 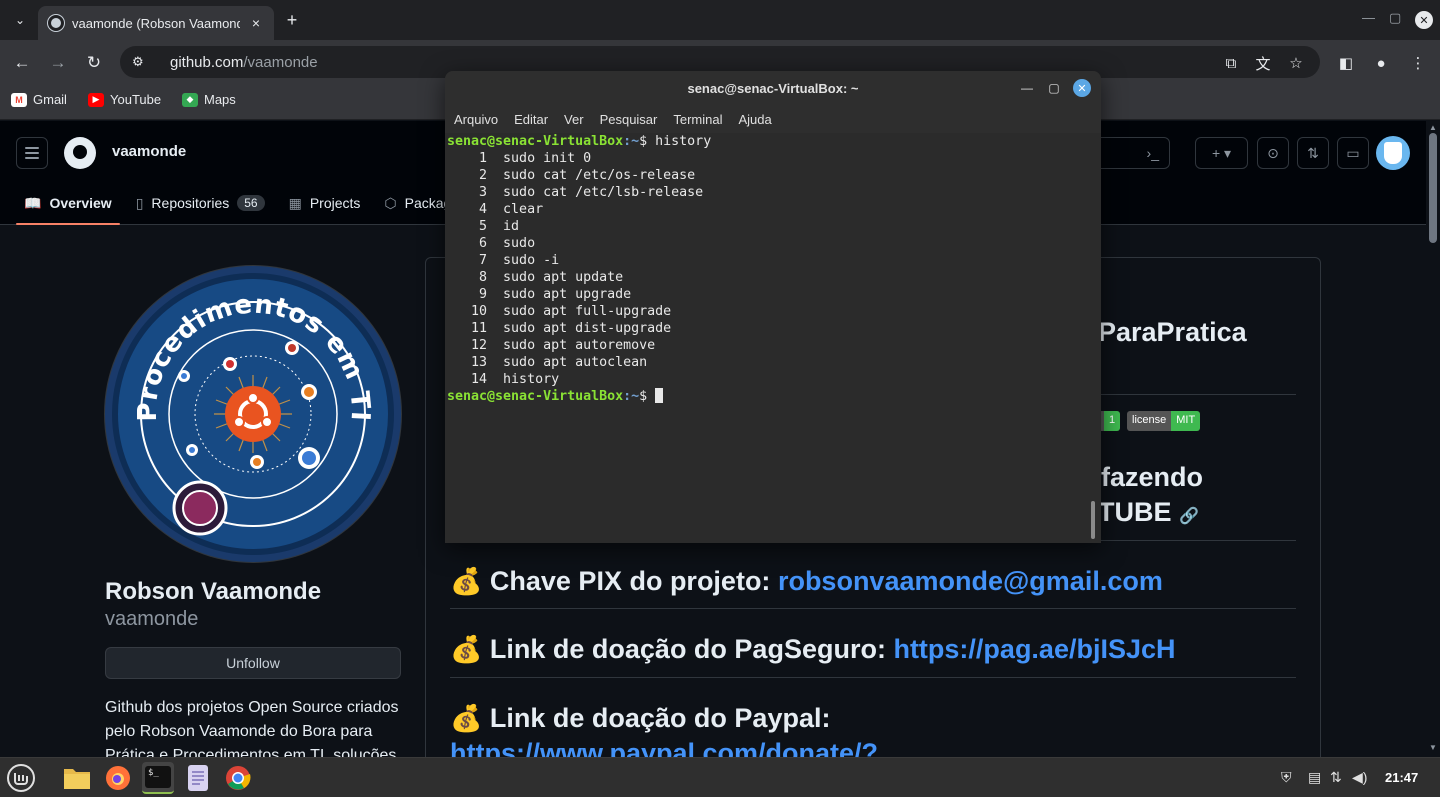 What do you see at coordinates (774, 311) in the screenshot?
I see `history-line: 10 sudo apt full-upgrade` at bounding box center [774, 311].